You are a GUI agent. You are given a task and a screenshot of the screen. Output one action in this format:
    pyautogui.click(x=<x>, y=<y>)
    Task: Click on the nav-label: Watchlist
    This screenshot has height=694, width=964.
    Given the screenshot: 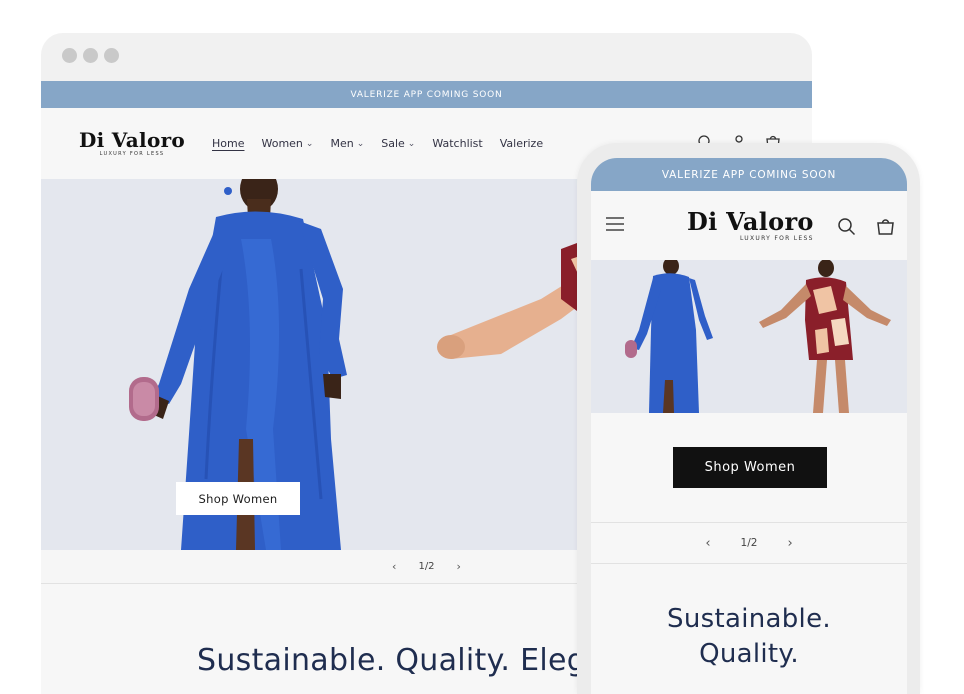 What is the action you would take?
    pyautogui.click(x=457, y=143)
    